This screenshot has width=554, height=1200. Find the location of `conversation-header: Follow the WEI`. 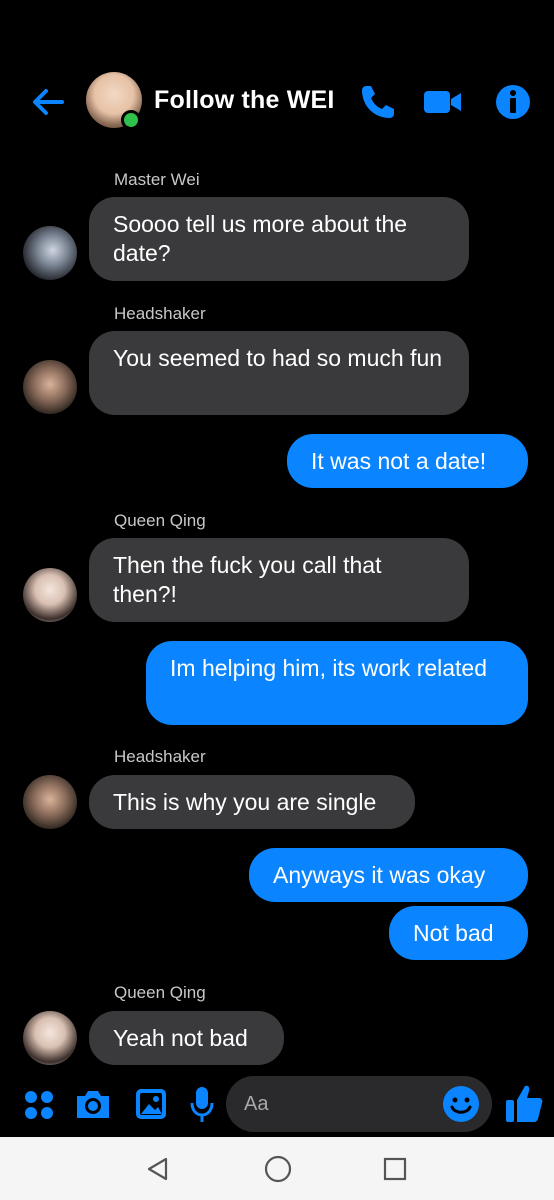

conversation-header: Follow the WEI is located at coordinates (277, 105).